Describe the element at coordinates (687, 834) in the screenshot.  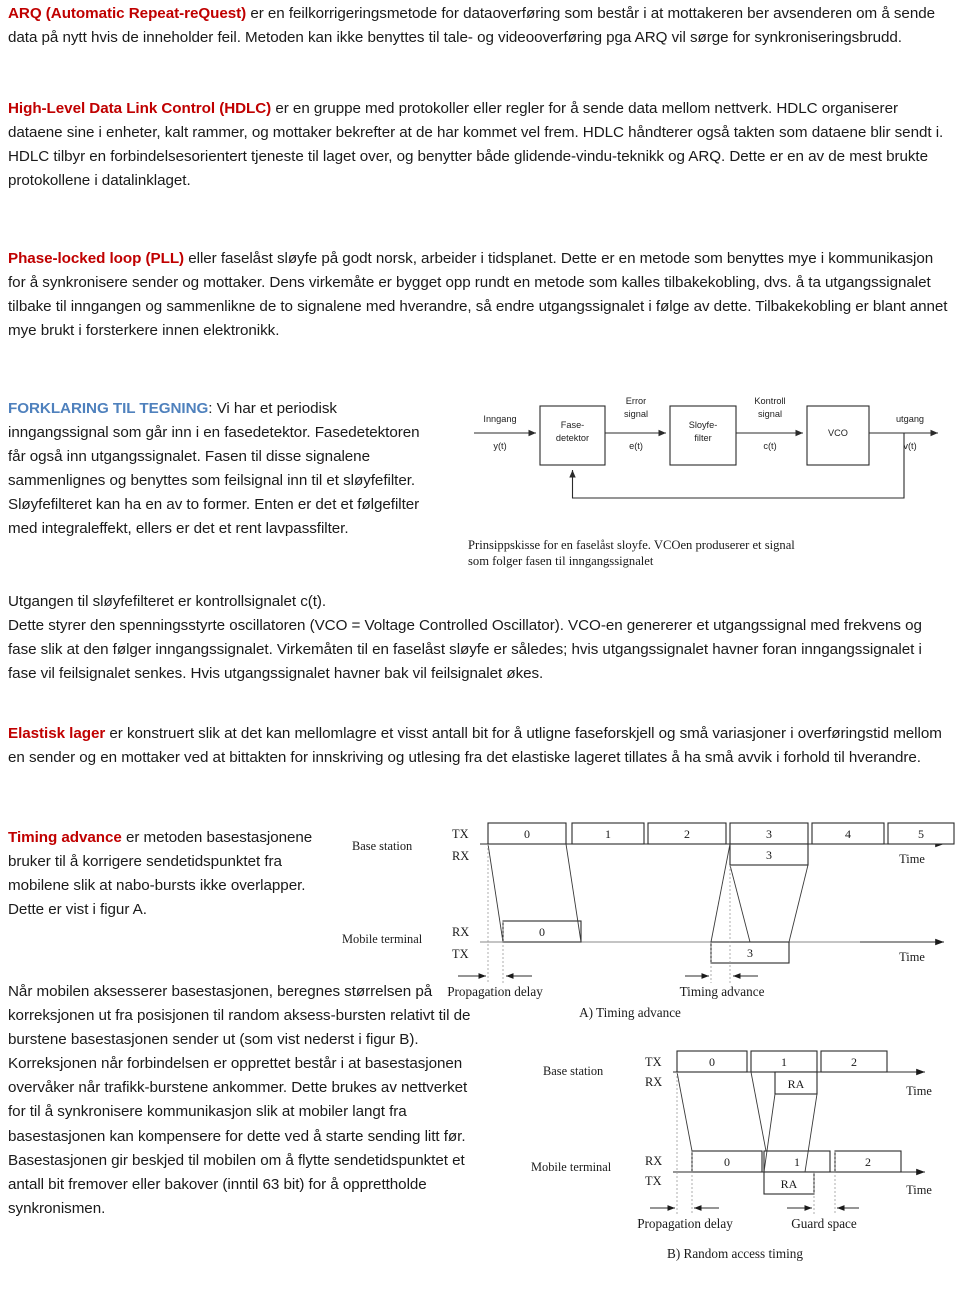
I see `burst-base-tx-2-label: 2` at that location.